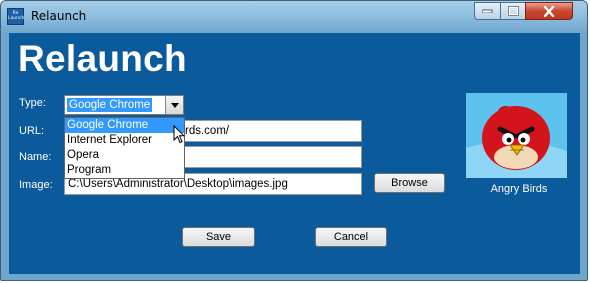 The width and height of the screenshot is (590, 283). I want to click on url-label: URL:, so click(32, 131).